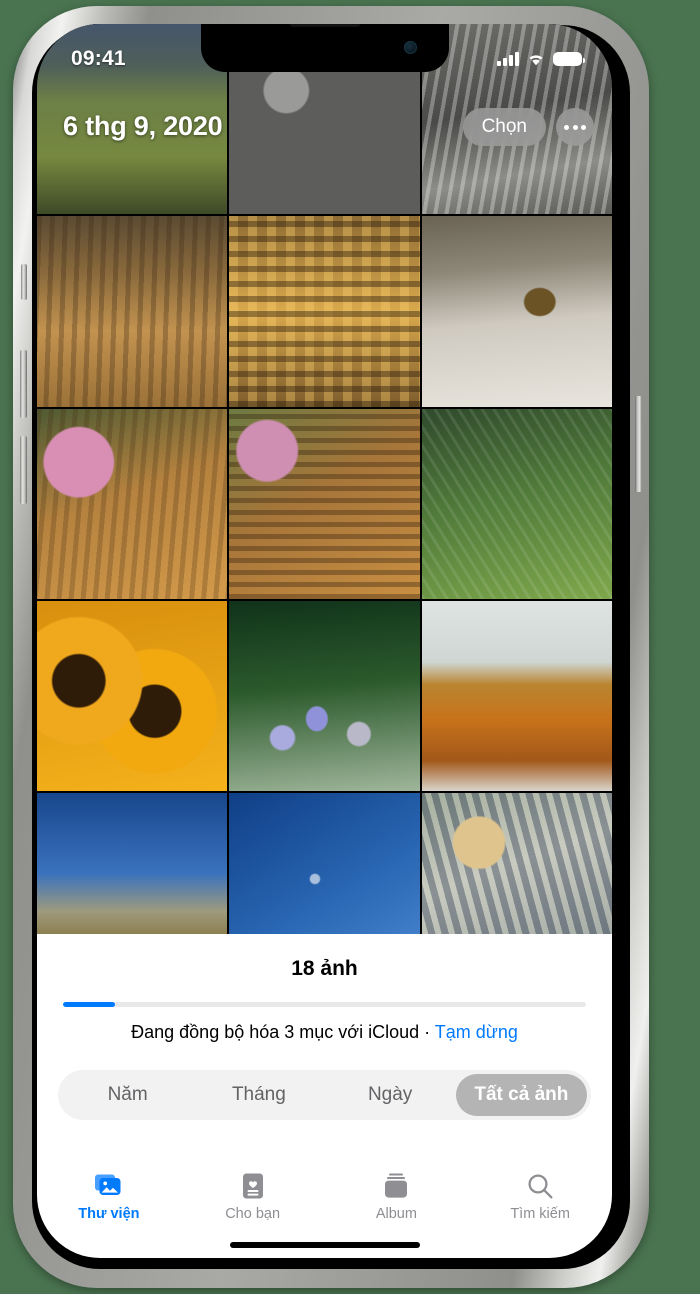 The width and height of the screenshot is (700, 1294). I want to click on sunflowers-thumb, so click(132, 696).